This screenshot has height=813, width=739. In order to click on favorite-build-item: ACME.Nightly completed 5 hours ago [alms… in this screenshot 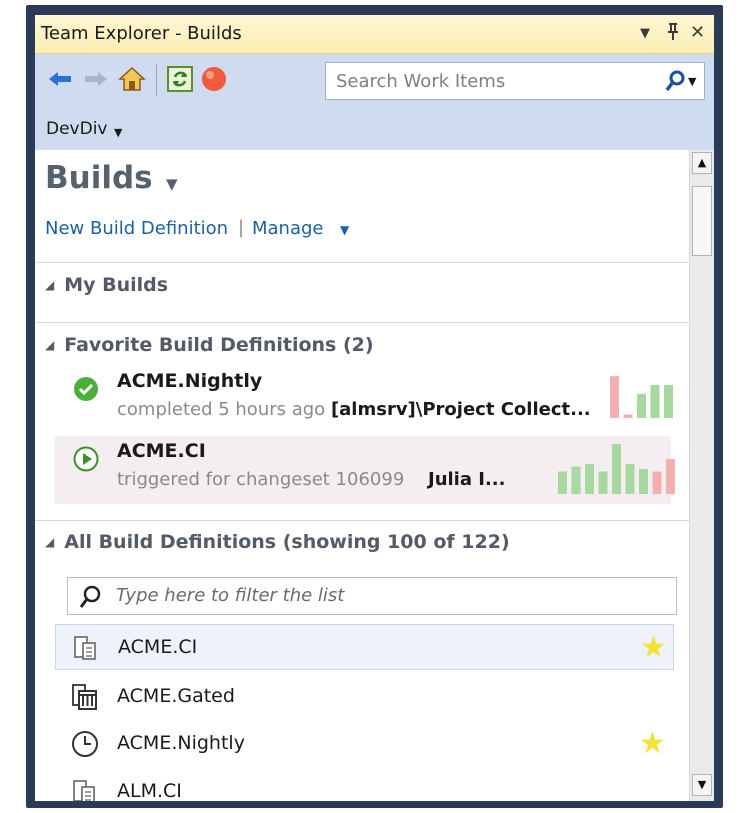, I will do `click(364, 400)`.